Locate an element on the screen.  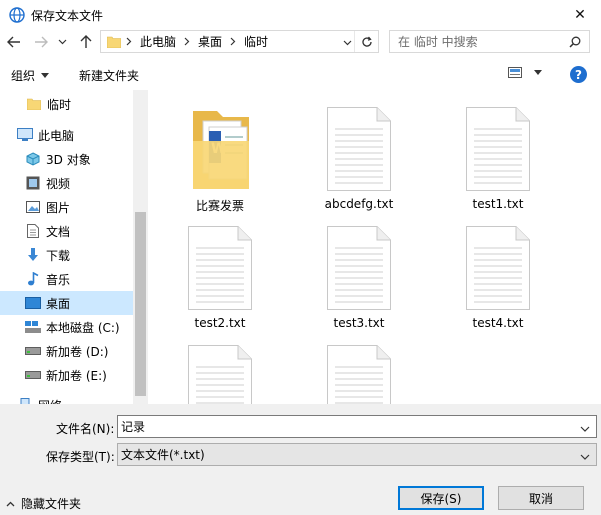
nav-item-label: 临时 is located at coordinates (59, 104).